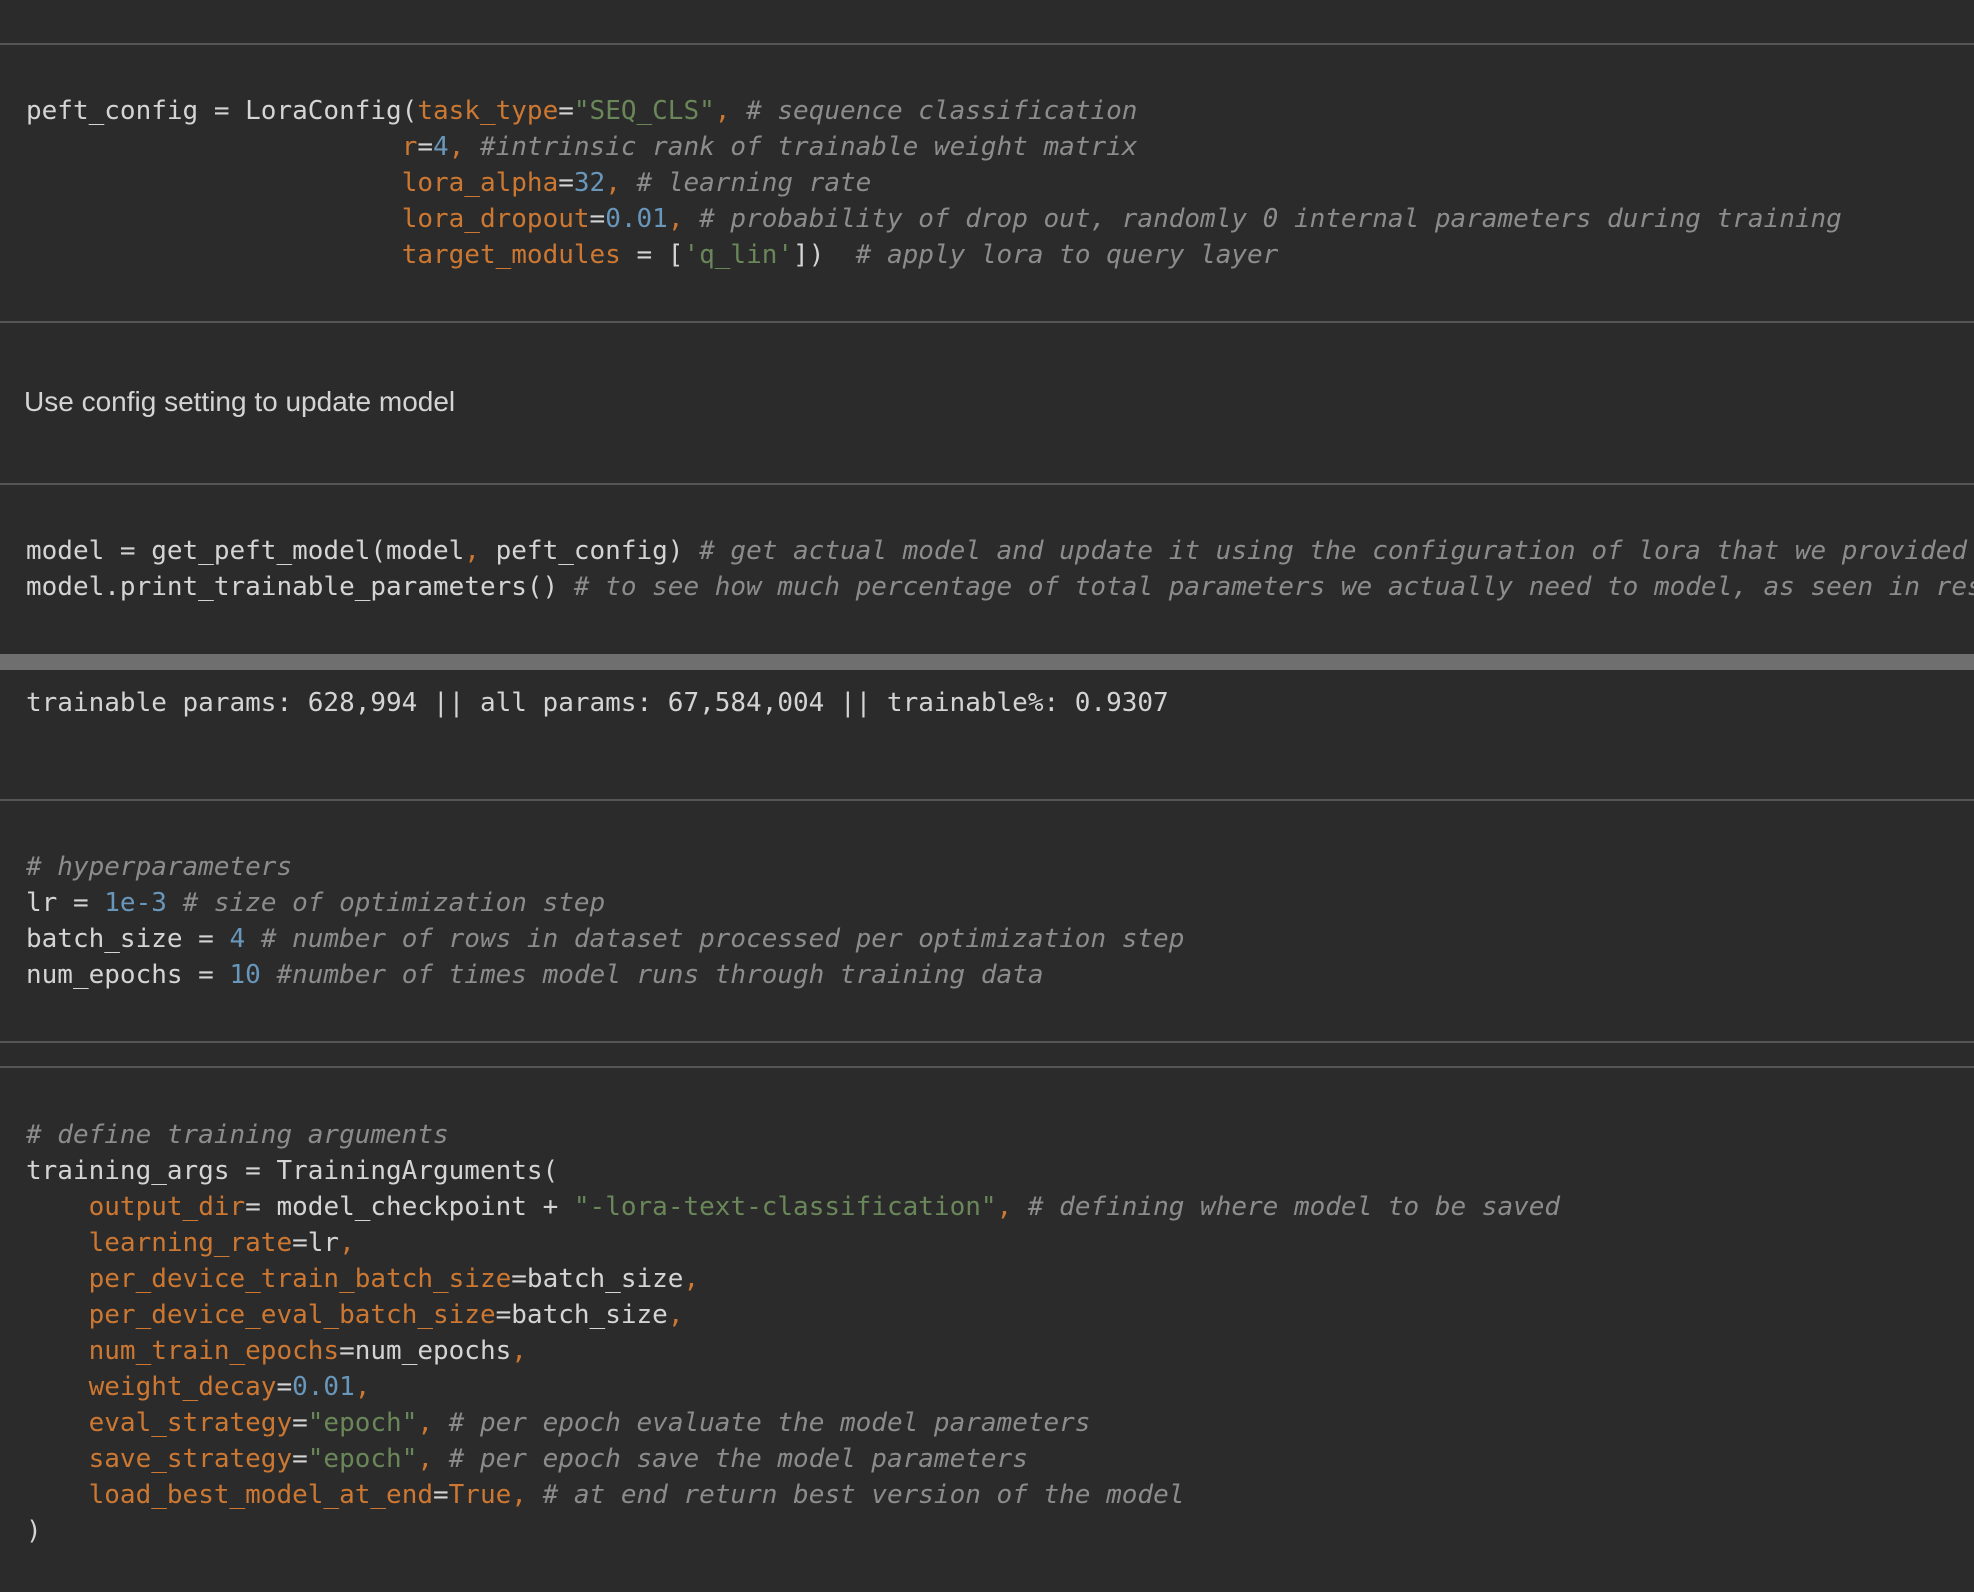  Describe the element at coordinates (480, 1495) in the screenshot. I see `code-token: True` at that location.